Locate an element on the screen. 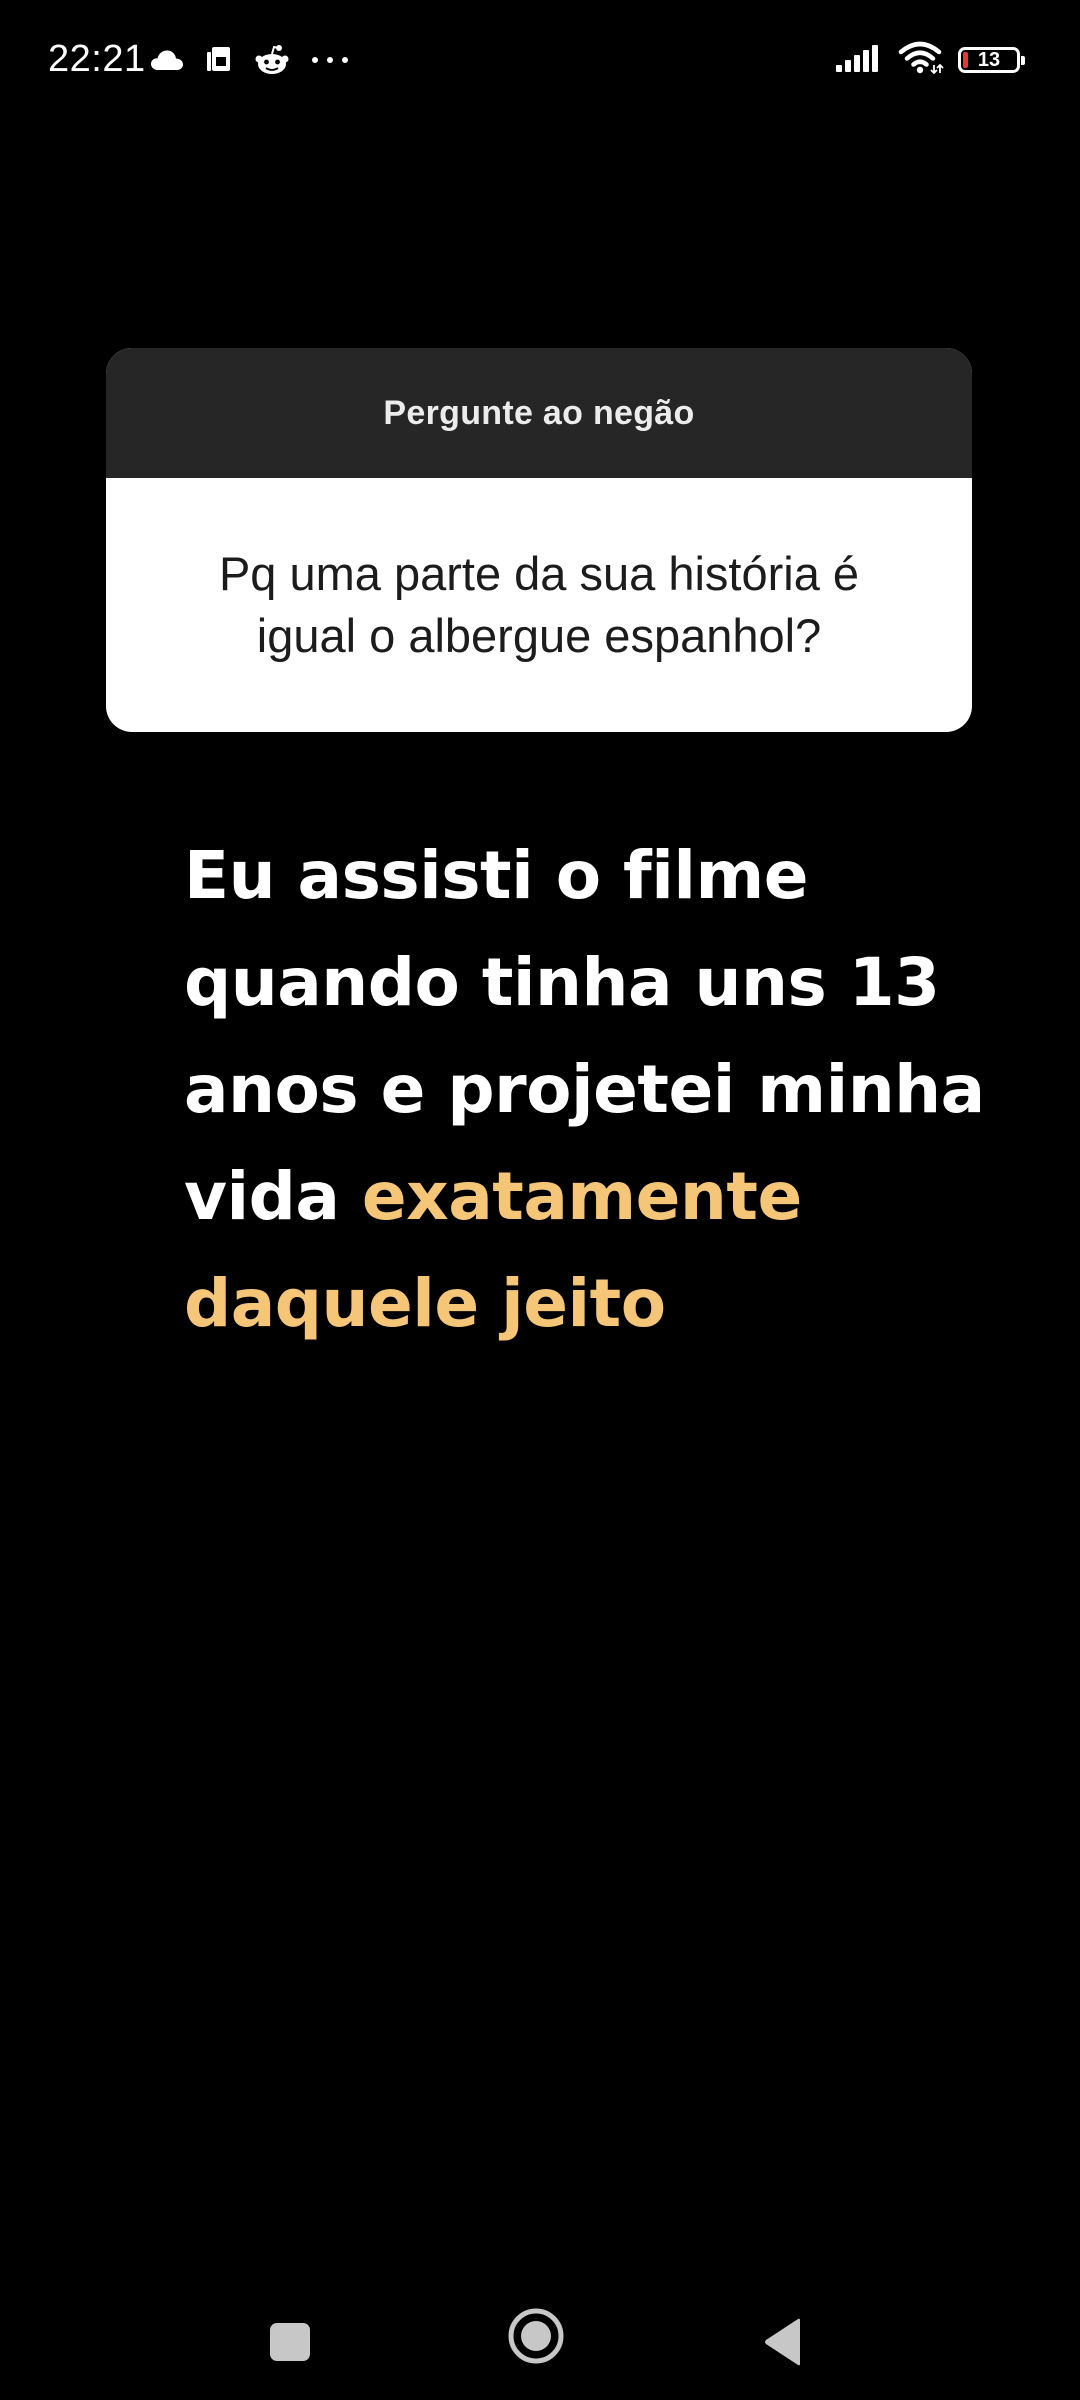 The height and width of the screenshot is (2400, 1080). question-prompt: Pergunte ao negão is located at coordinates (539, 412).